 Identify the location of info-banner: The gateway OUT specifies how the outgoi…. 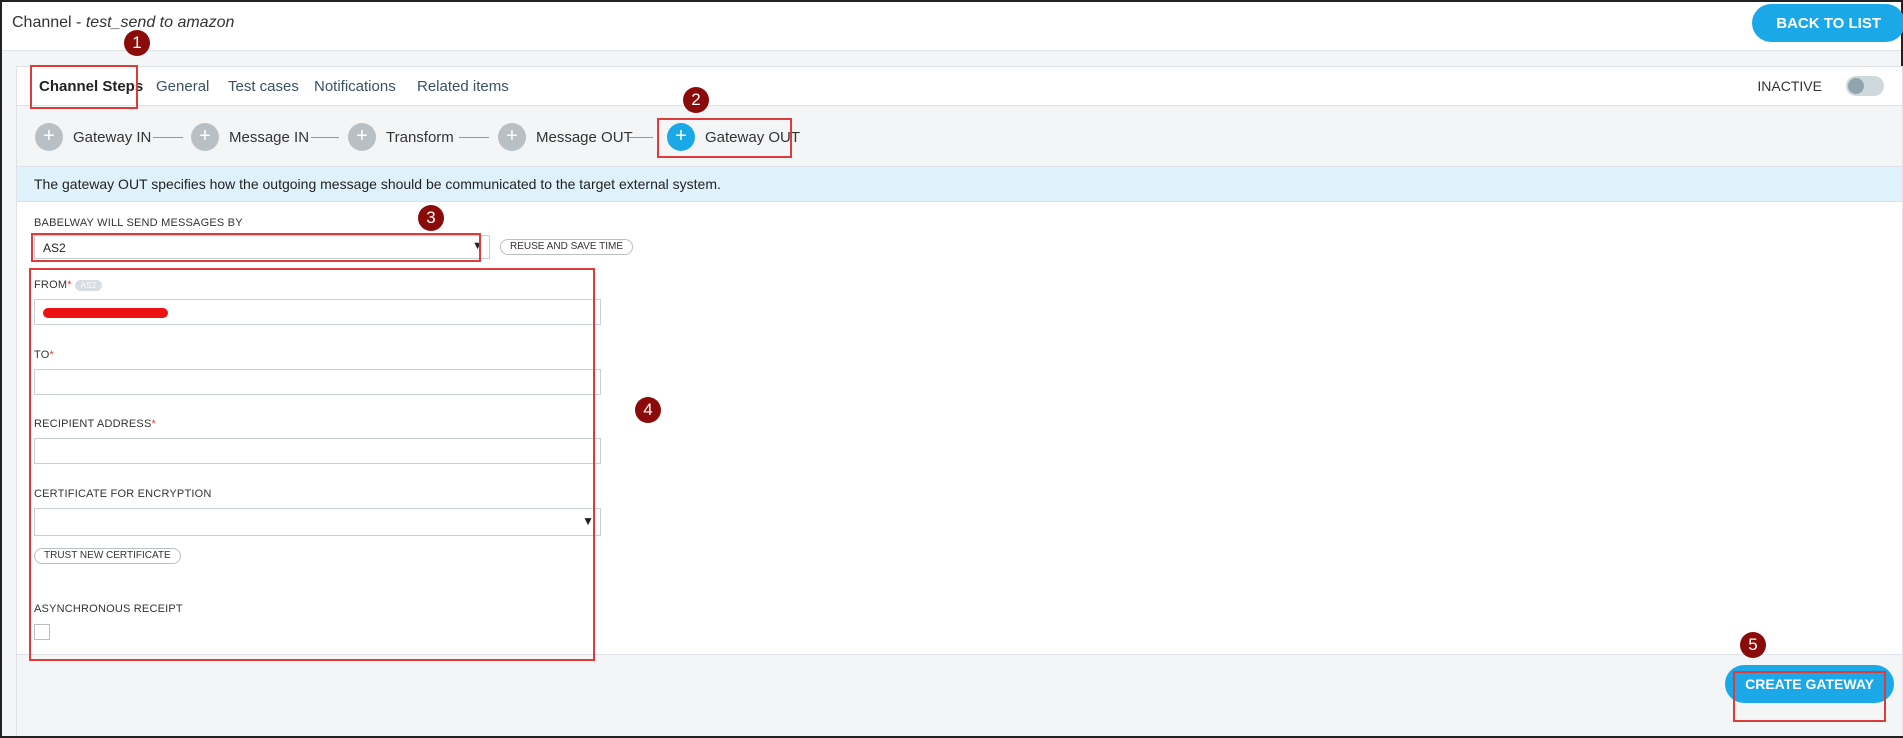
(959, 184).